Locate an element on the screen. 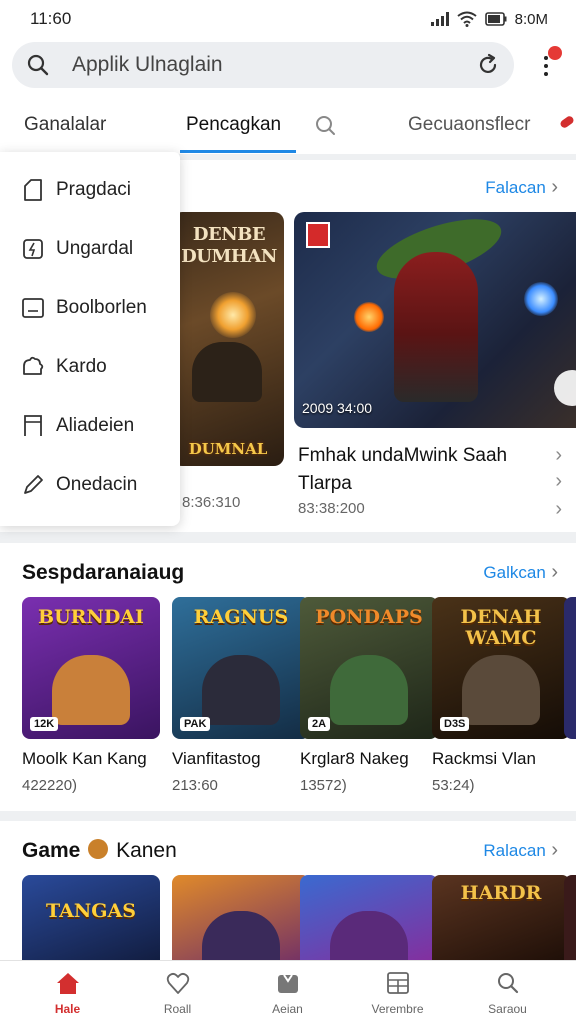 The width and height of the screenshot is (576, 1024). thumbnail-title: DENAH WAMC is located at coordinates (501, 627).